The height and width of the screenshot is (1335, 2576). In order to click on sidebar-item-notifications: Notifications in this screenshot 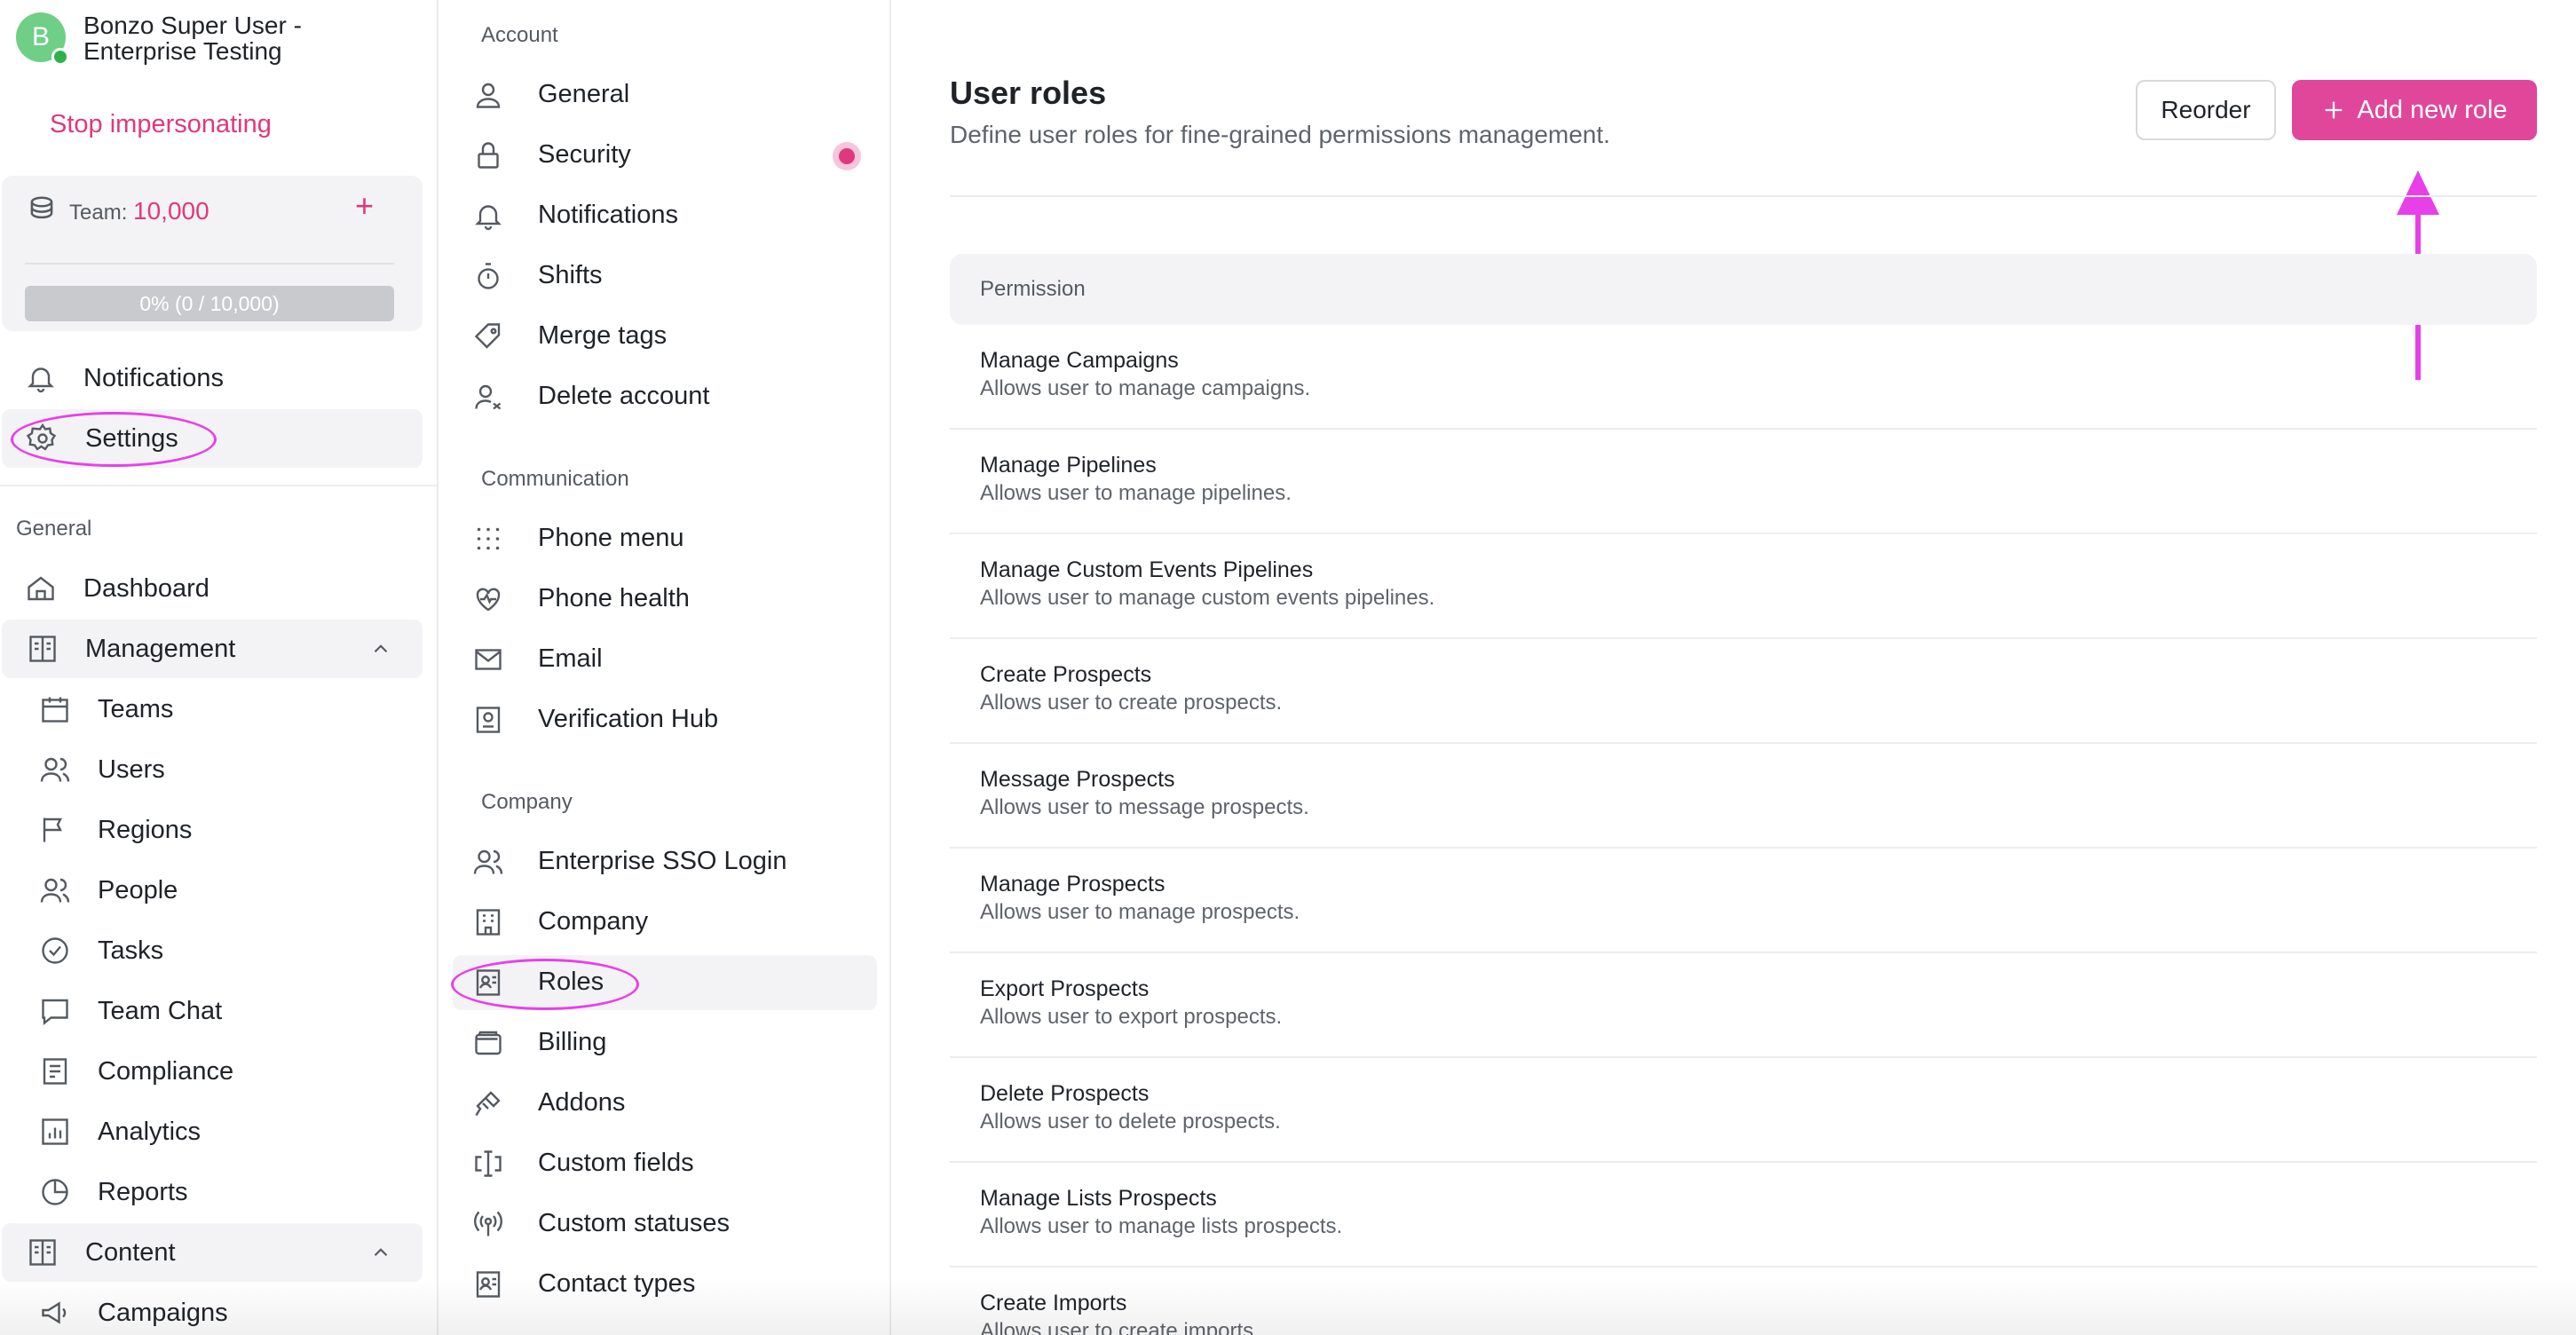, I will do `click(211, 378)`.